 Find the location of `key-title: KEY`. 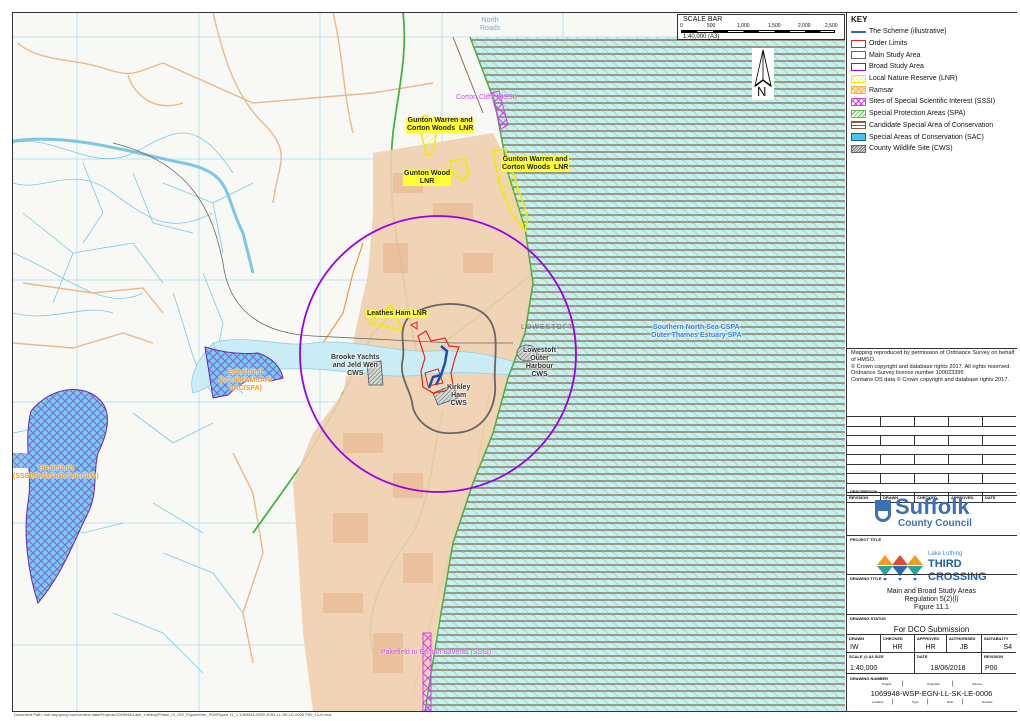

key-title: KEY is located at coordinates (859, 19).